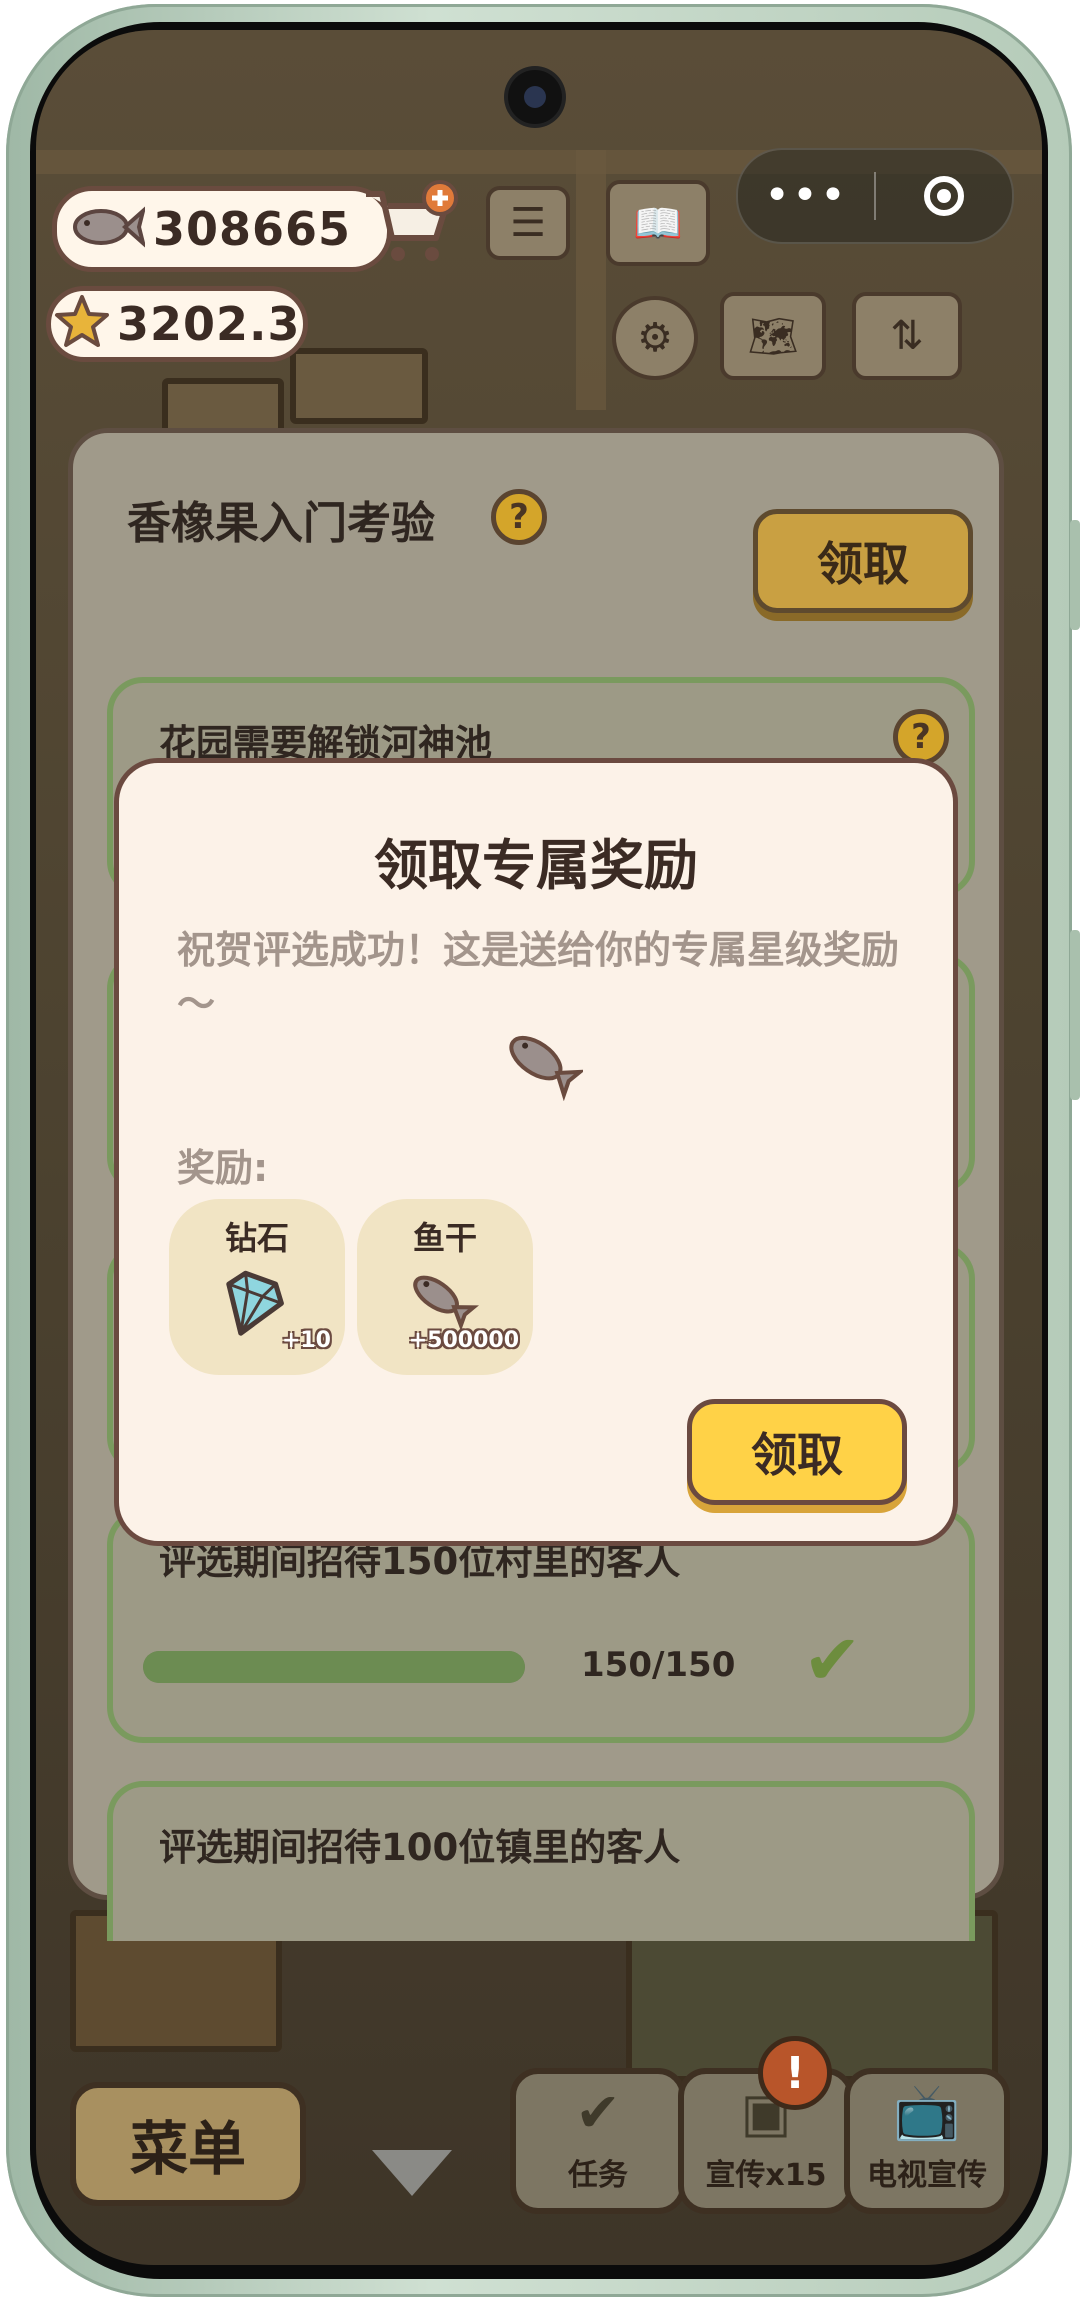 Image resolution: width=1080 pixels, height=2301 pixels. Describe the element at coordinates (1075, 575) in the screenshot. I see `volume-button` at that location.